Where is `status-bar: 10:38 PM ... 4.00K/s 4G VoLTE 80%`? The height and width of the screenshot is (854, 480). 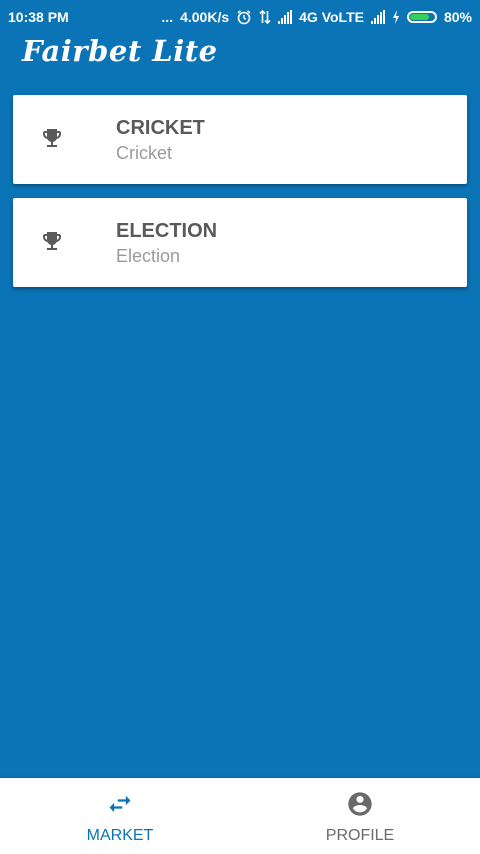
status-bar: 10:38 PM ... 4.00K/s 4G VoLTE 80% is located at coordinates (240, 17).